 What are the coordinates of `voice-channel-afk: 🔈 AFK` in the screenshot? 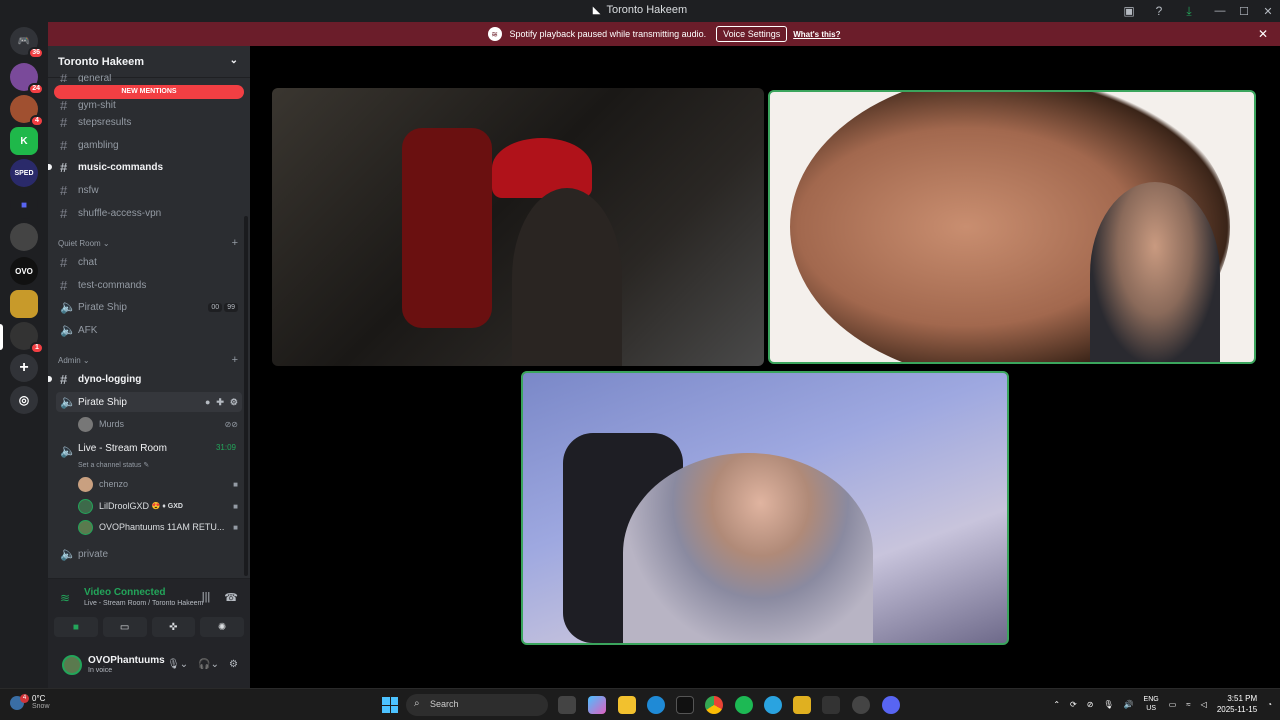 It's located at (149, 330).